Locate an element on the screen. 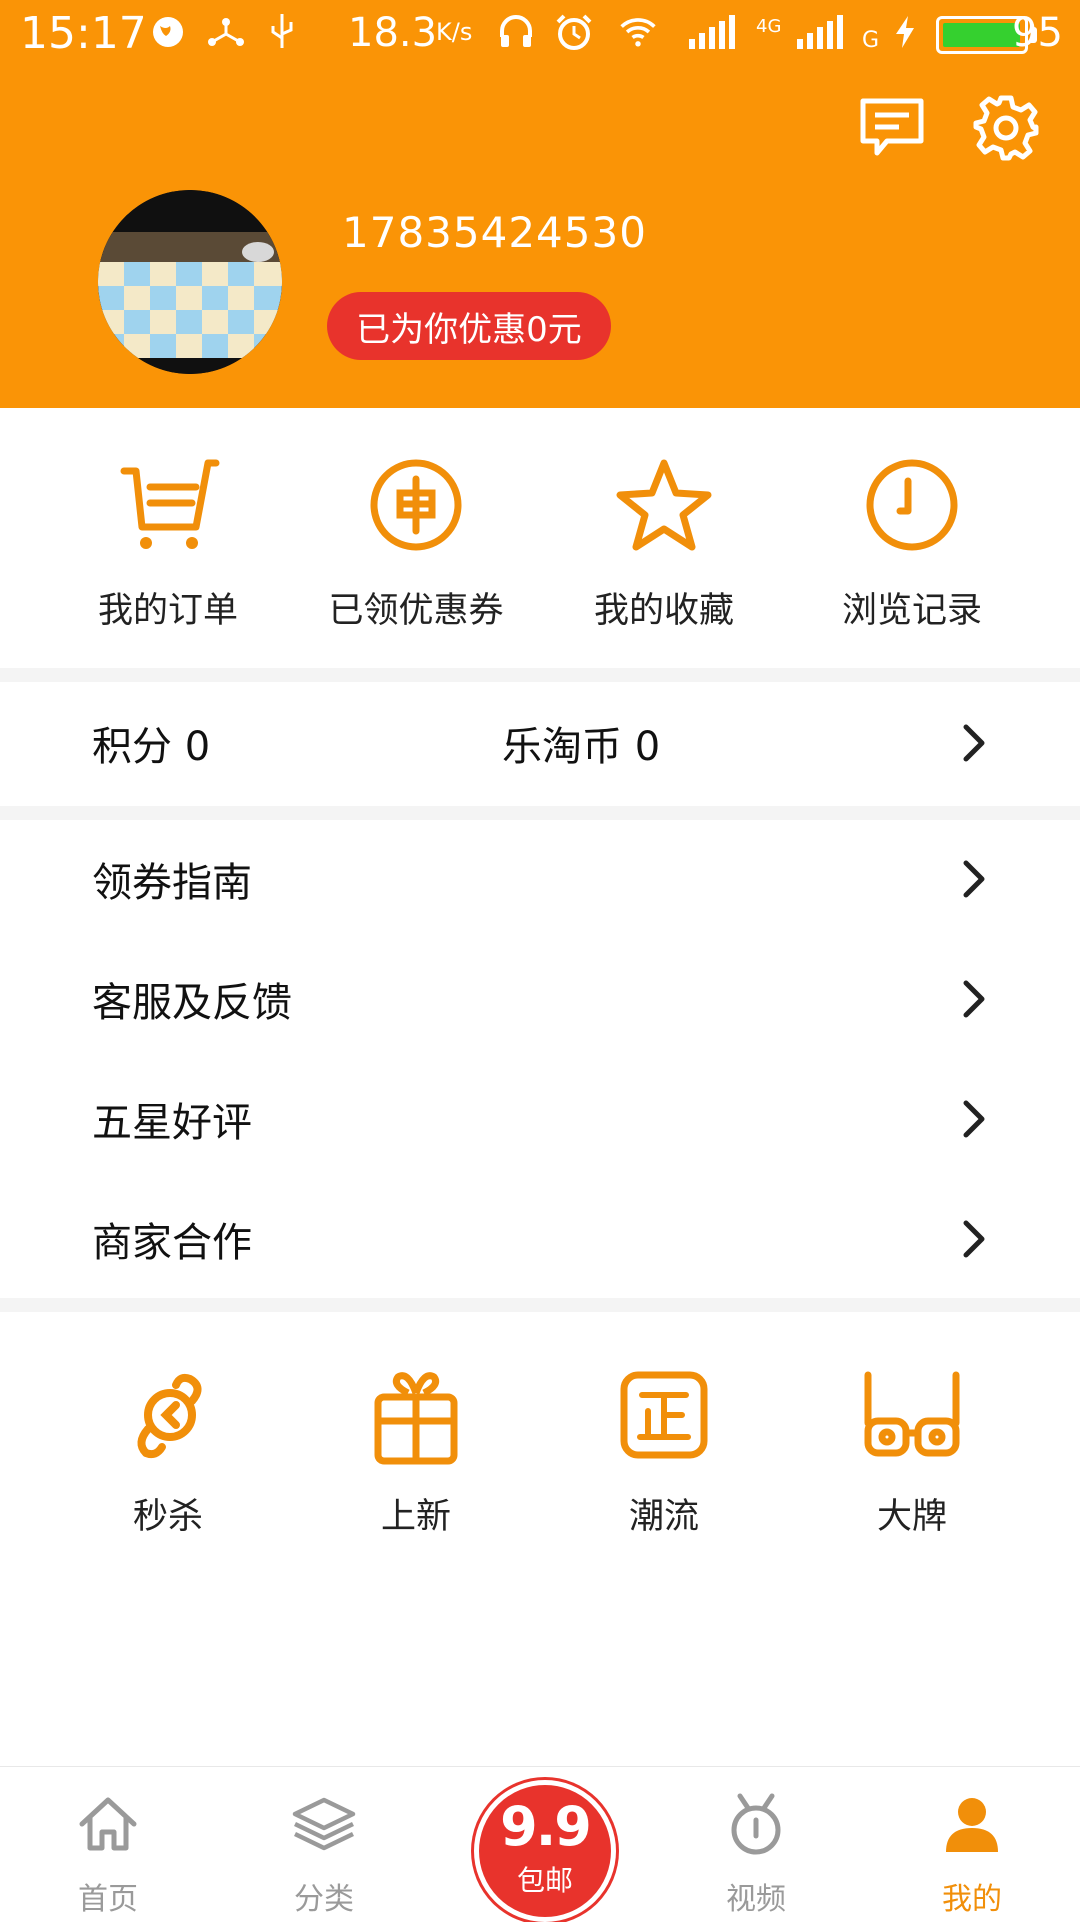 The height and width of the screenshot is (1922, 1080). signal-bars-icon is located at coordinates (715, 32).